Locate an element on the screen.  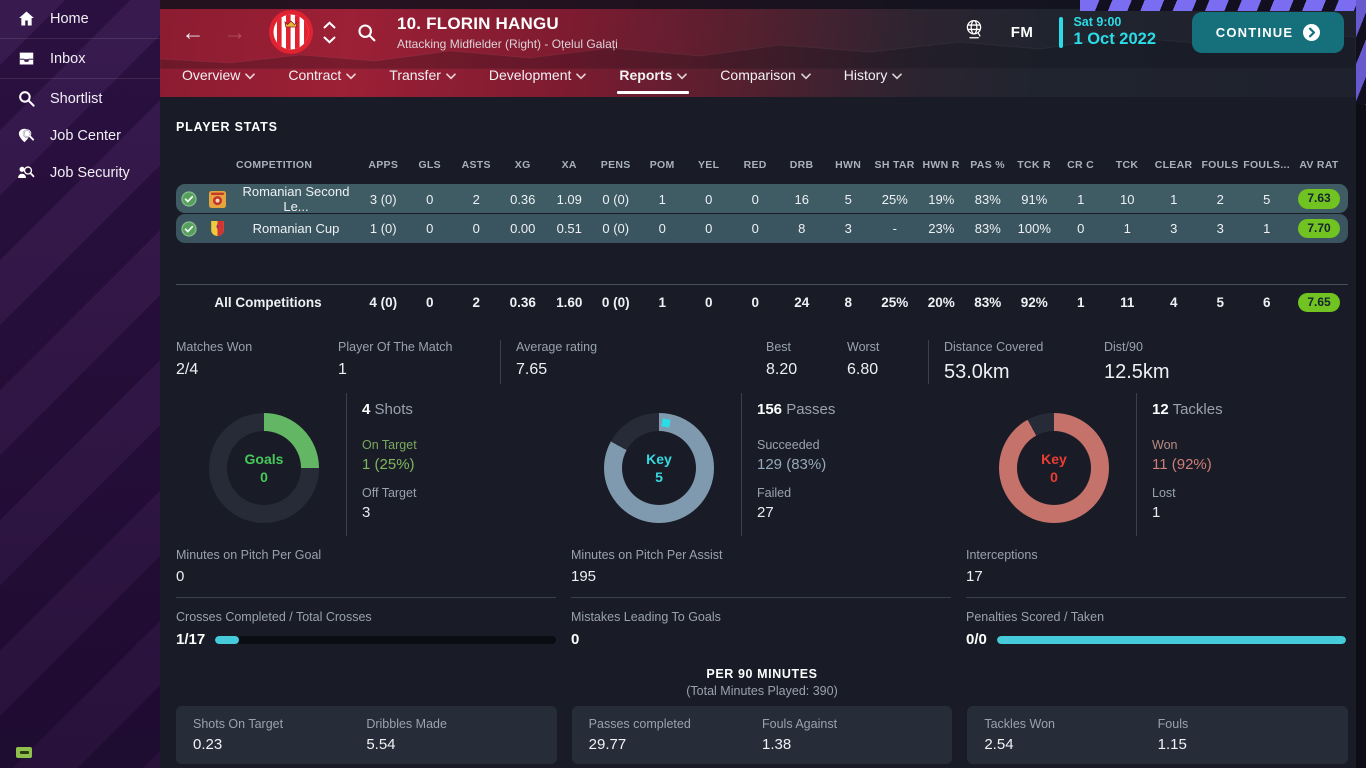
minutes-per-goal-stat: Minutes on Pitch Per Goal 0 is located at coordinates (366, 573).